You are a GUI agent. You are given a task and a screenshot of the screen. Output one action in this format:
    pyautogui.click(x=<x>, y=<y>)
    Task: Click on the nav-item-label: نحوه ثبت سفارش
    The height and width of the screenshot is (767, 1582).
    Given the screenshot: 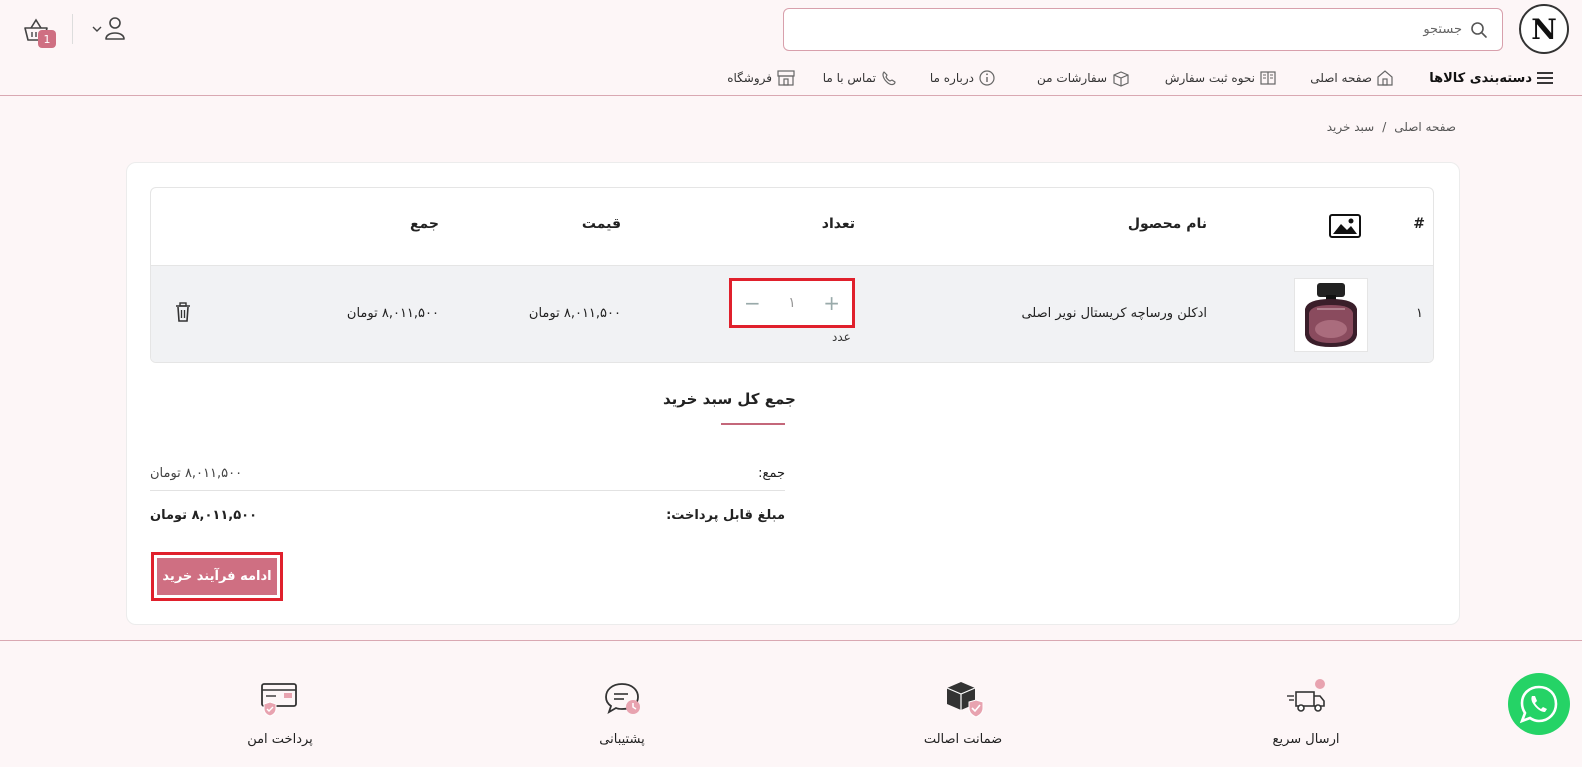 What is the action you would take?
    pyautogui.click(x=1209, y=78)
    